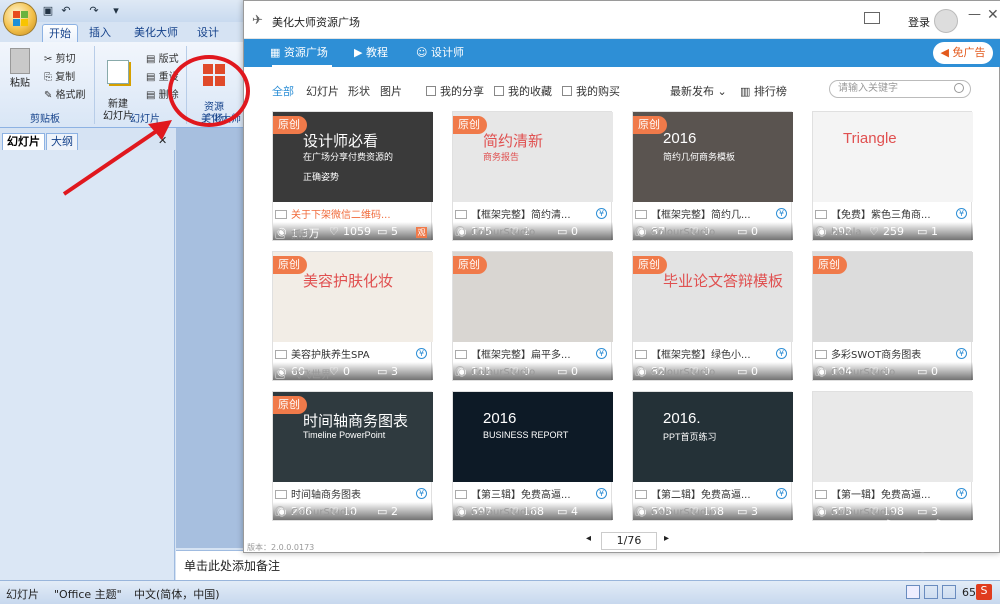  Describe the element at coordinates (60, 33) in the screenshot. I see `tab-home: 开始` at that location.